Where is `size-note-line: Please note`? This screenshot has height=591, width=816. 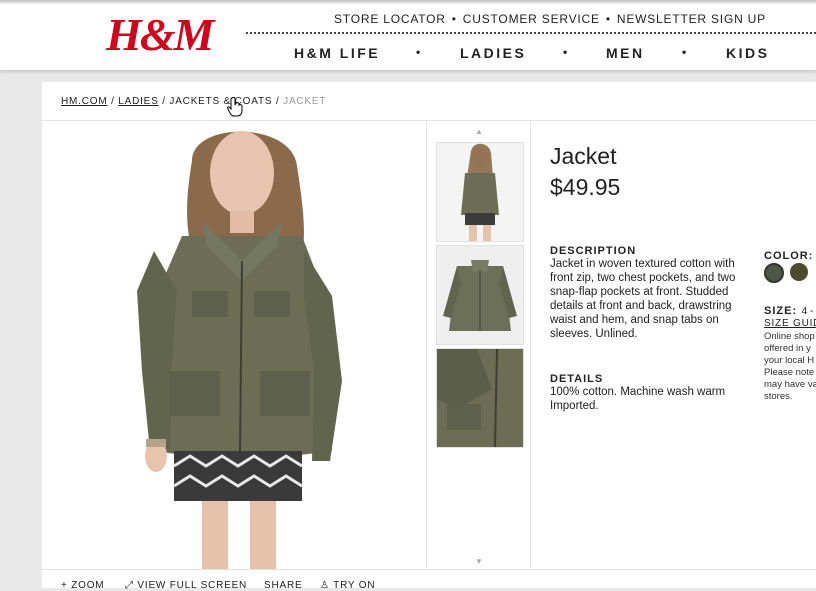
size-note-line: Please note is located at coordinates (789, 372).